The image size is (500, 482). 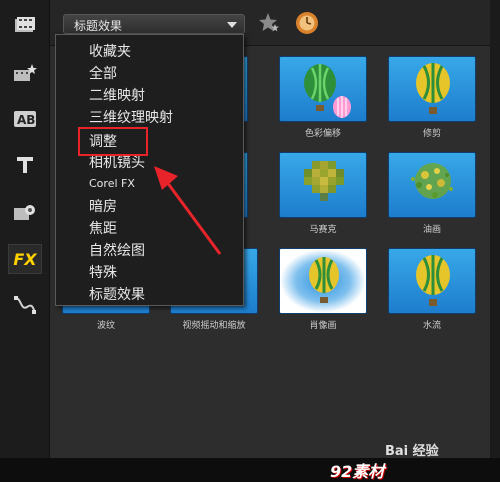 I want to click on effect-label: 修剪, so click(x=431, y=134).